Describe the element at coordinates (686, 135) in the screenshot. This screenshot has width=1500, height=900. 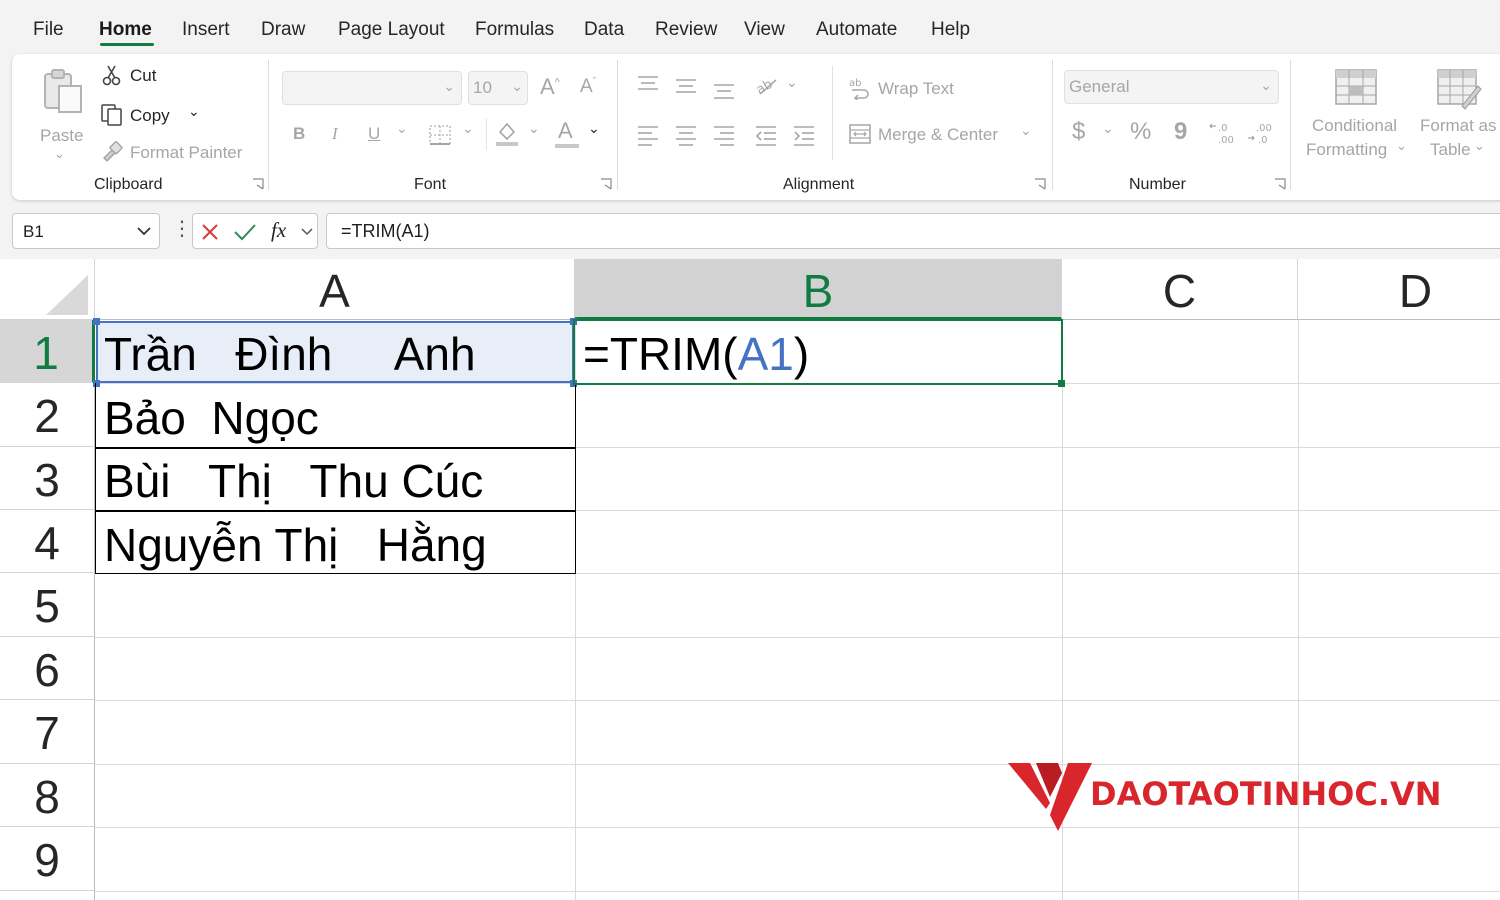
I see `align-center-icon` at that location.